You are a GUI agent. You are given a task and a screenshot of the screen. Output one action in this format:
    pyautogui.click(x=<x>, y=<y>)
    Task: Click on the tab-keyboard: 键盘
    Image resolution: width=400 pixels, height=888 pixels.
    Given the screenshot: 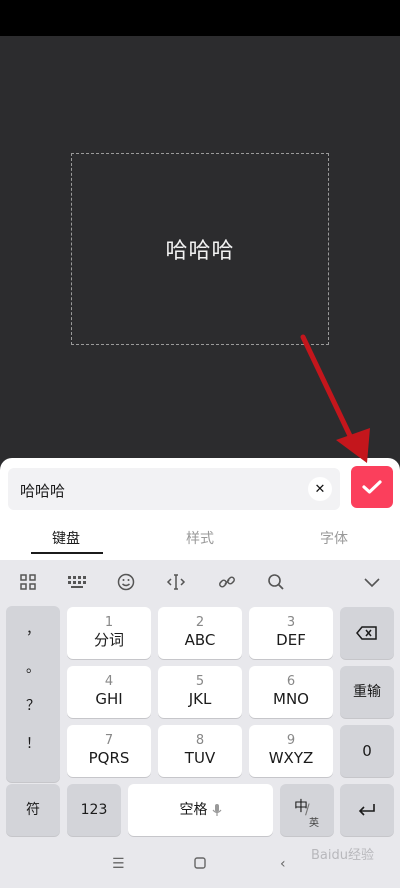 What is the action you would take?
    pyautogui.click(x=66, y=538)
    